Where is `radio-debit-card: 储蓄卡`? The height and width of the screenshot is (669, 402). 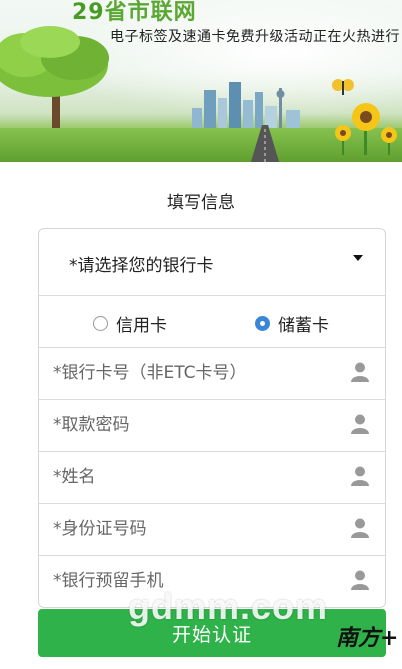 radio-debit-card: 储蓄卡 is located at coordinates (292, 323).